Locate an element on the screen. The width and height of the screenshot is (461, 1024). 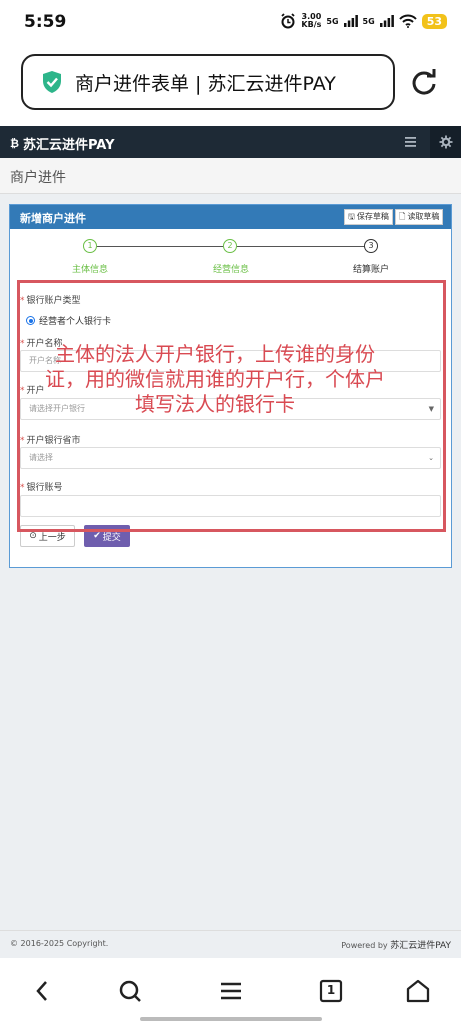
network-speed: 3.00 KB/s is located at coordinates (311, 21).